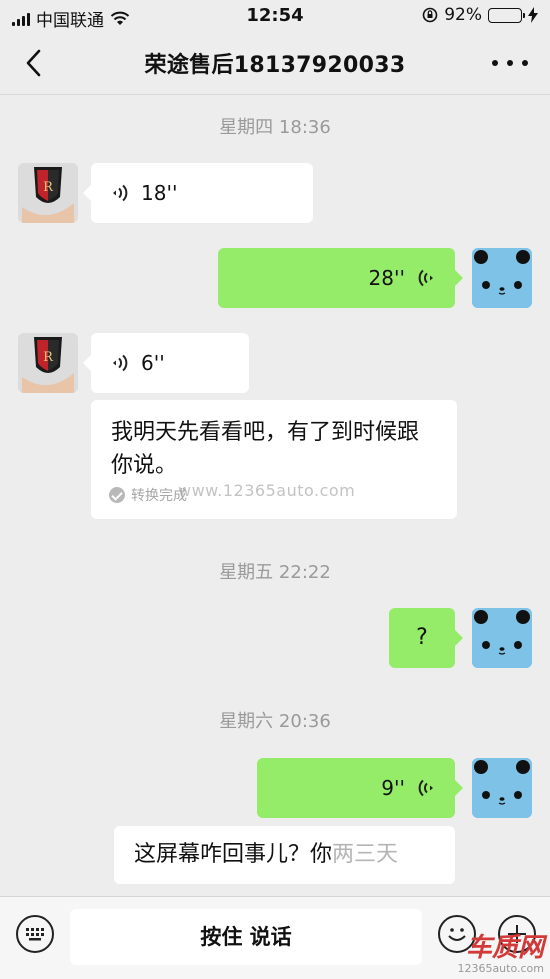 The height and width of the screenshot is (979, 550). What do you see at coordinates (386, 278) in the screenshot?
I see `voice-duration: 28''` at bounding box center [386, 278].